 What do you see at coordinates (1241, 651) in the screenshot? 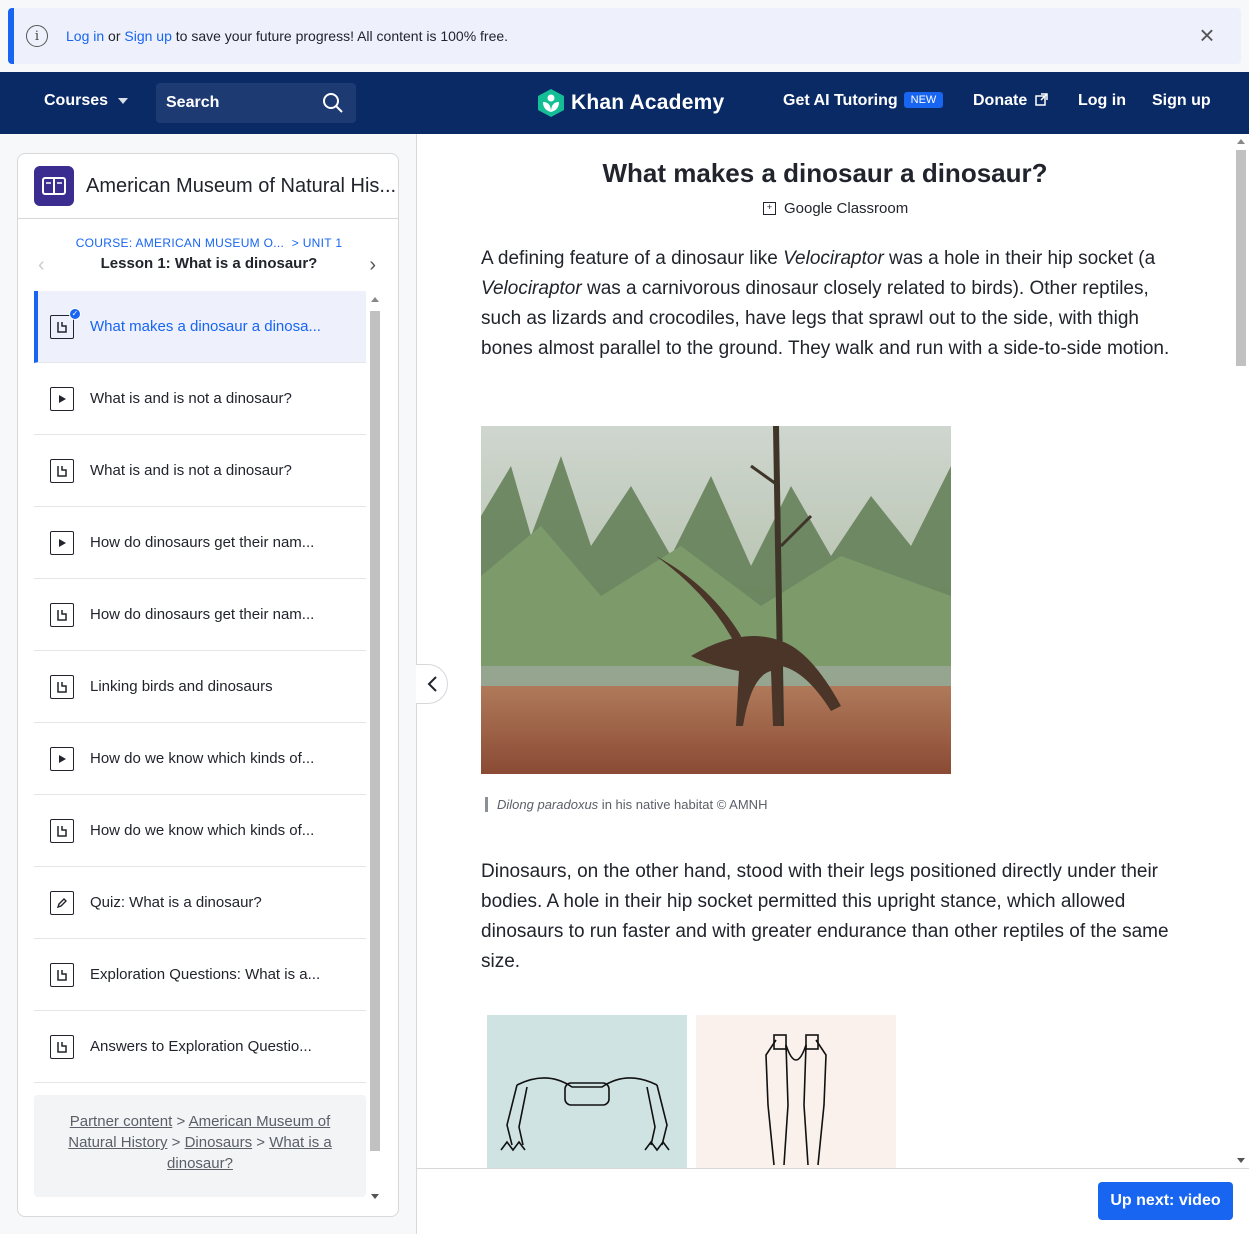
I see `content-scrollbar` at bounding box center [1241, 651].